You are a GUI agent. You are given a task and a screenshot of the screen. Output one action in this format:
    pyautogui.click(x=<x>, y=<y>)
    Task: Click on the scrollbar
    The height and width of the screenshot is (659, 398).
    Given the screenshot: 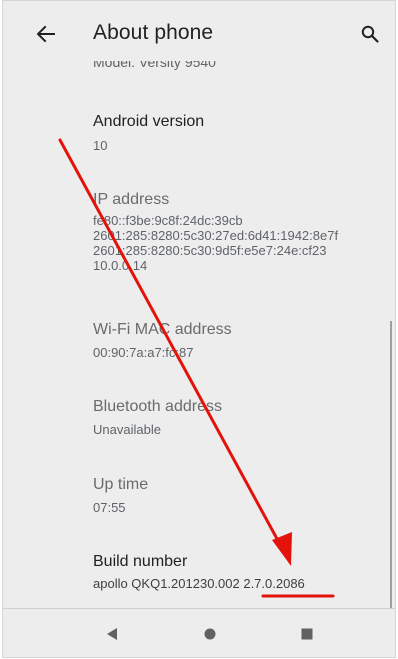 What is the action you would take?
    pyautogui.click(x=391, y=466)
    